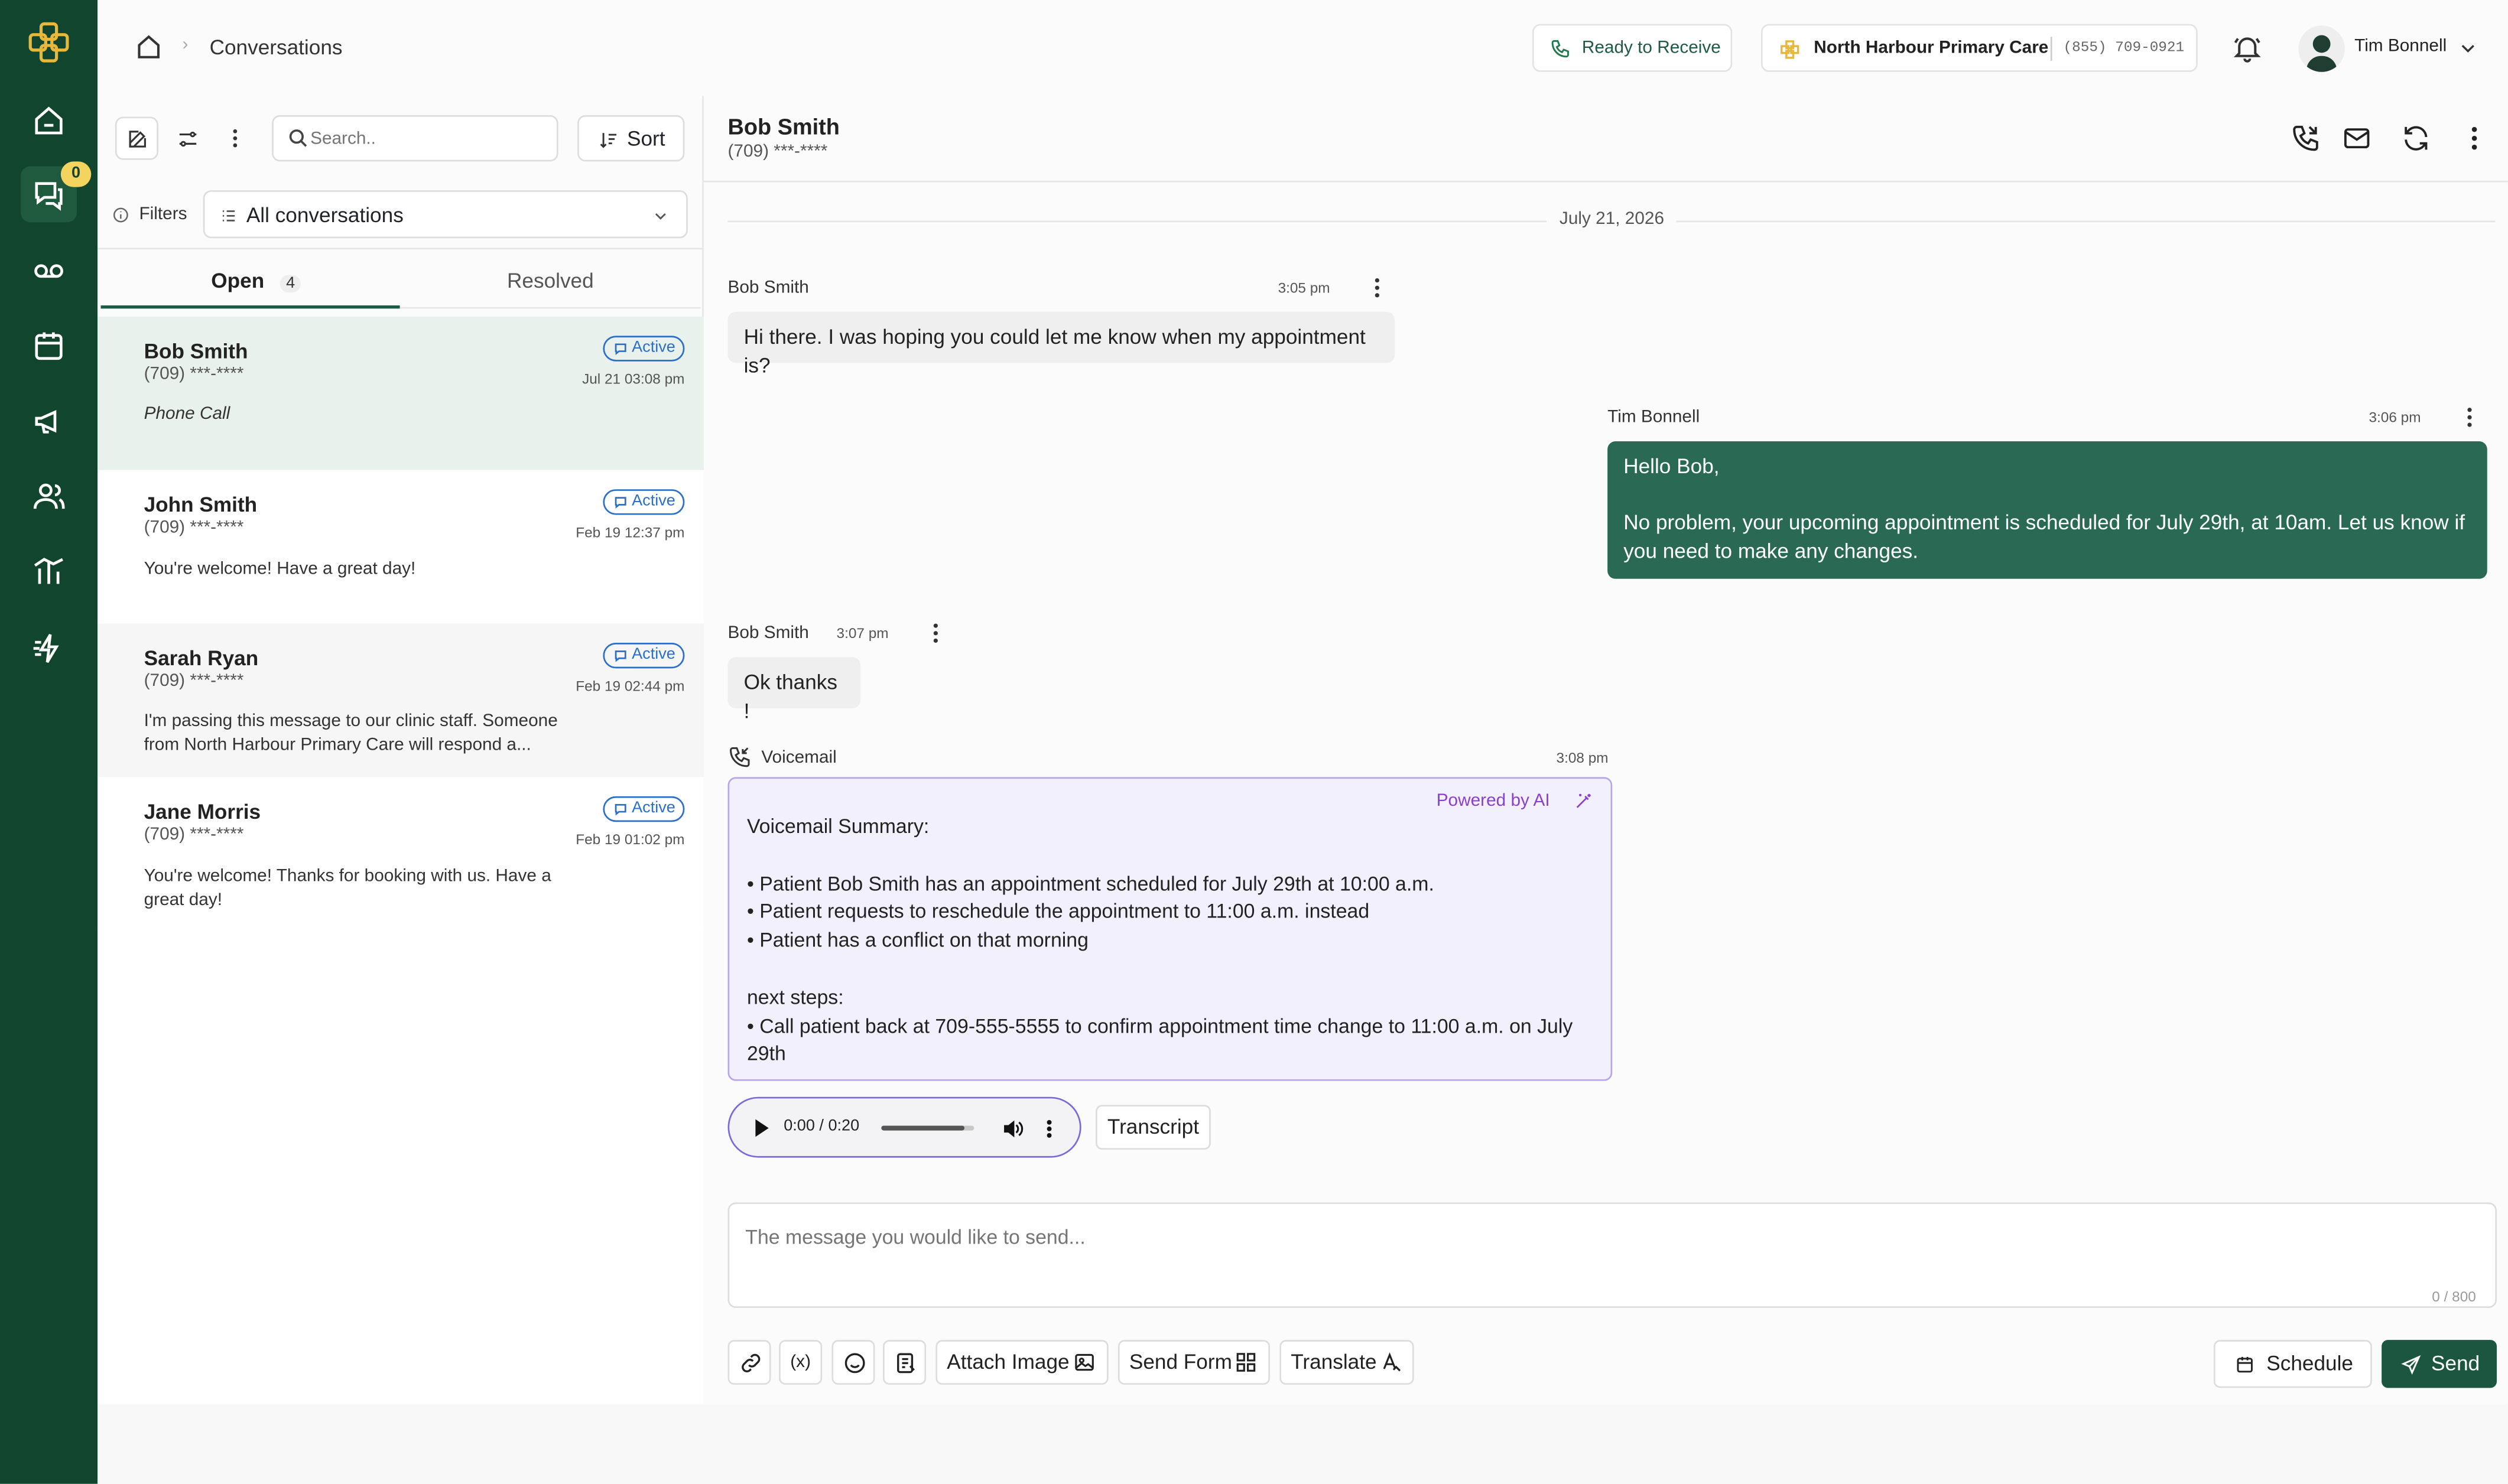  I want to click on search-icon, so click(298, 138).